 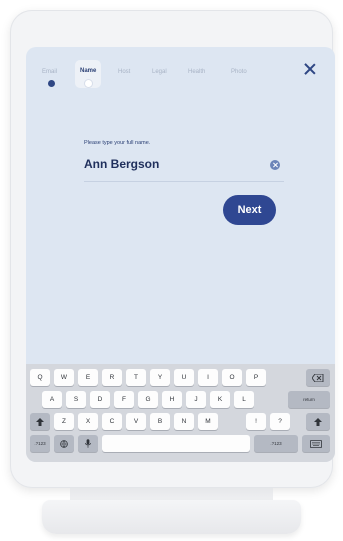 I want to click on globe-key, so click(x=64, y=443).